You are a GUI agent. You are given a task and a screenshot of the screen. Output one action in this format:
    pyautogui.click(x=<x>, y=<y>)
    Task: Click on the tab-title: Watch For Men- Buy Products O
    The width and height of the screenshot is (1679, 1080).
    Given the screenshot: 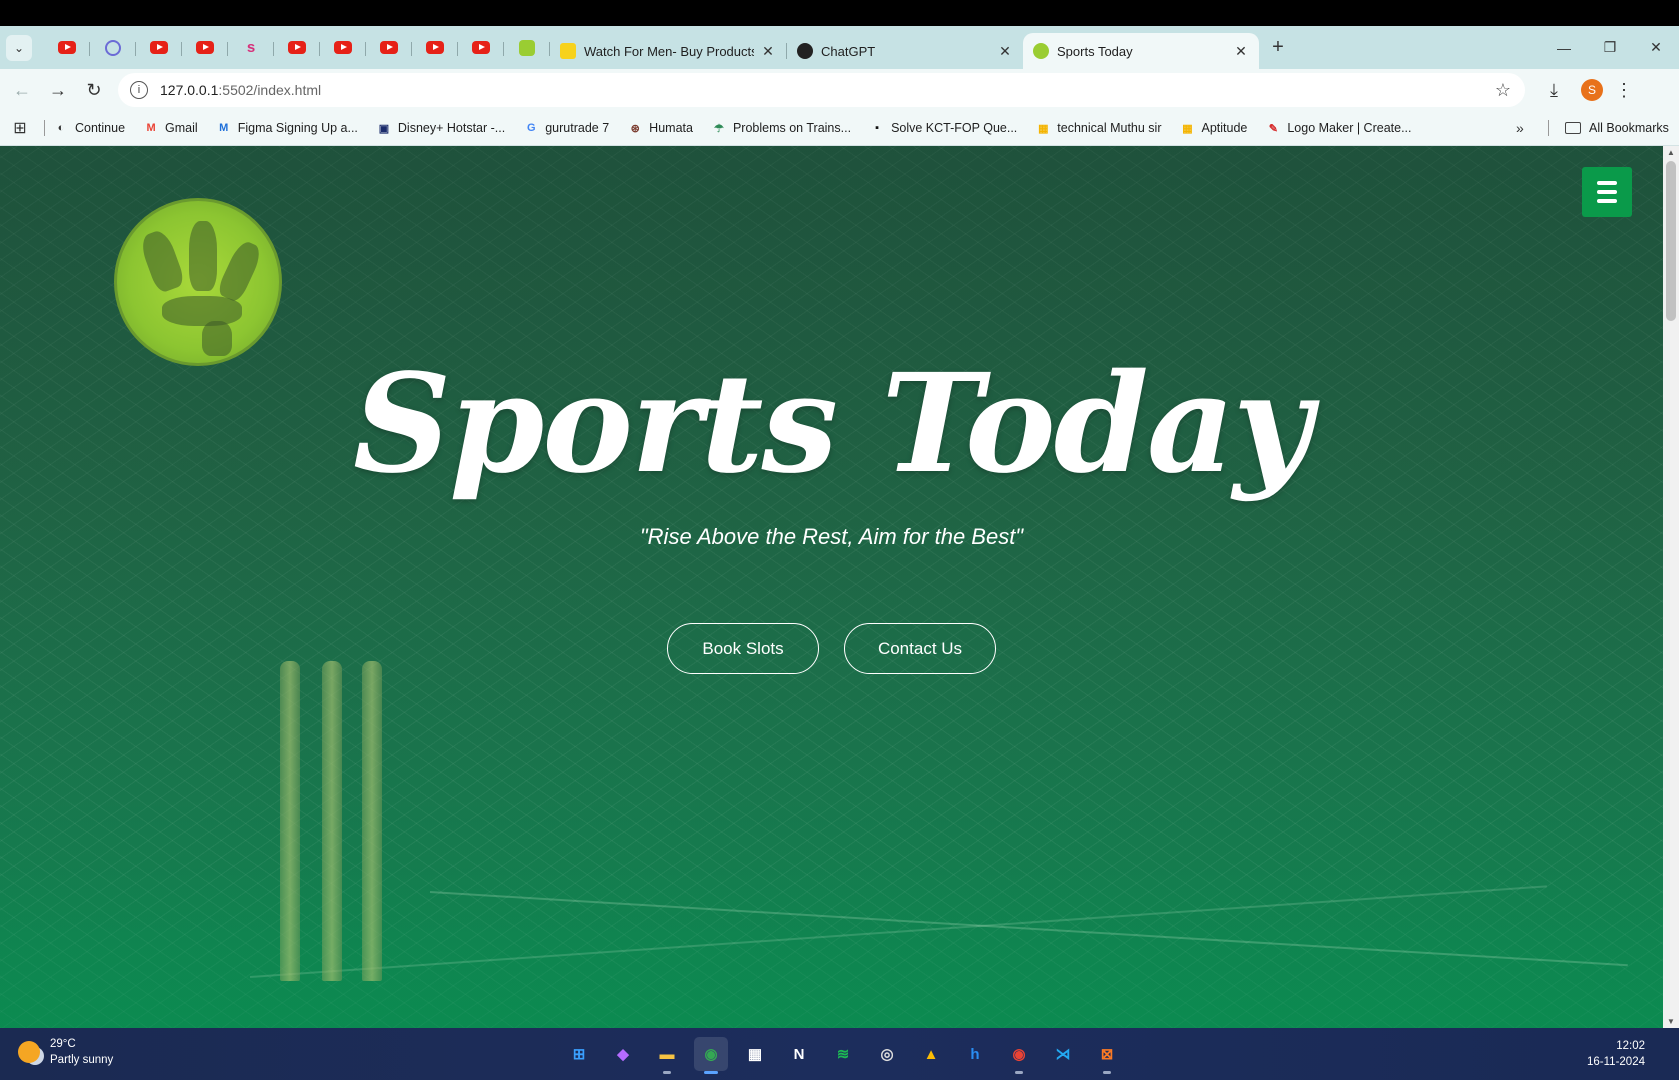 What is the action you would take?
    pyautogui.click(x=669, y=51)
    